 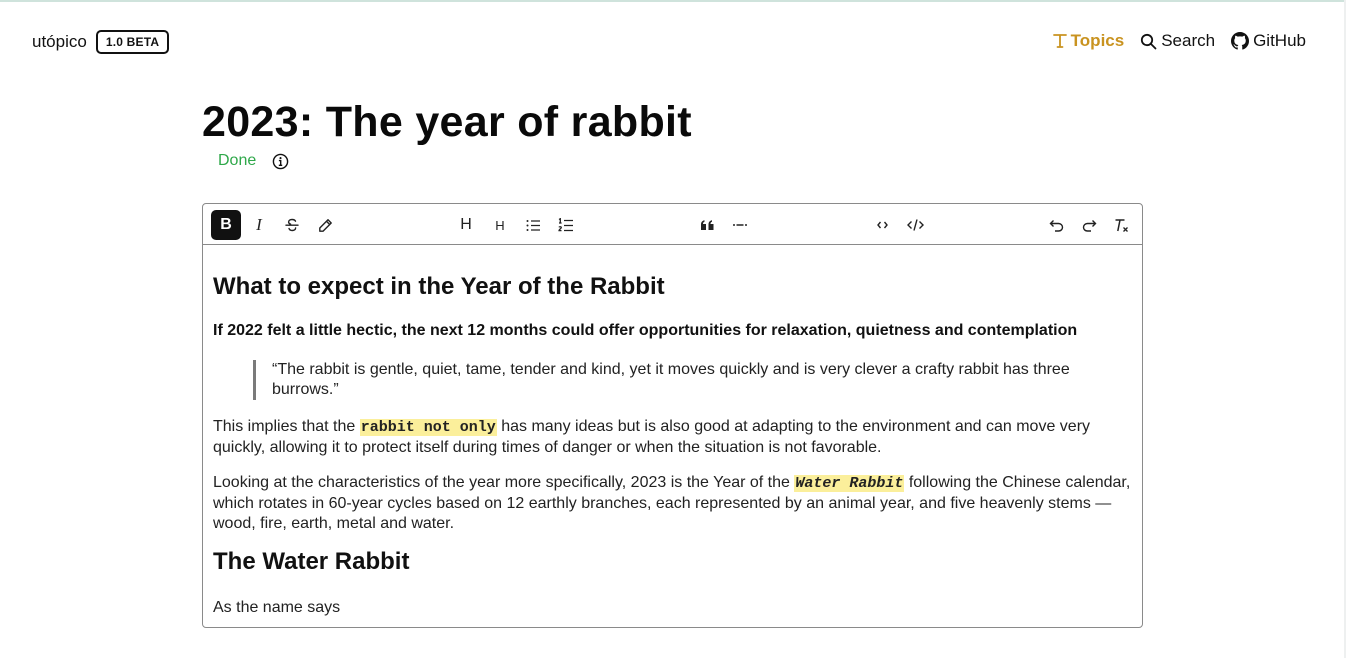 I want to click on code-block-icon, so click(x=915, y=225).